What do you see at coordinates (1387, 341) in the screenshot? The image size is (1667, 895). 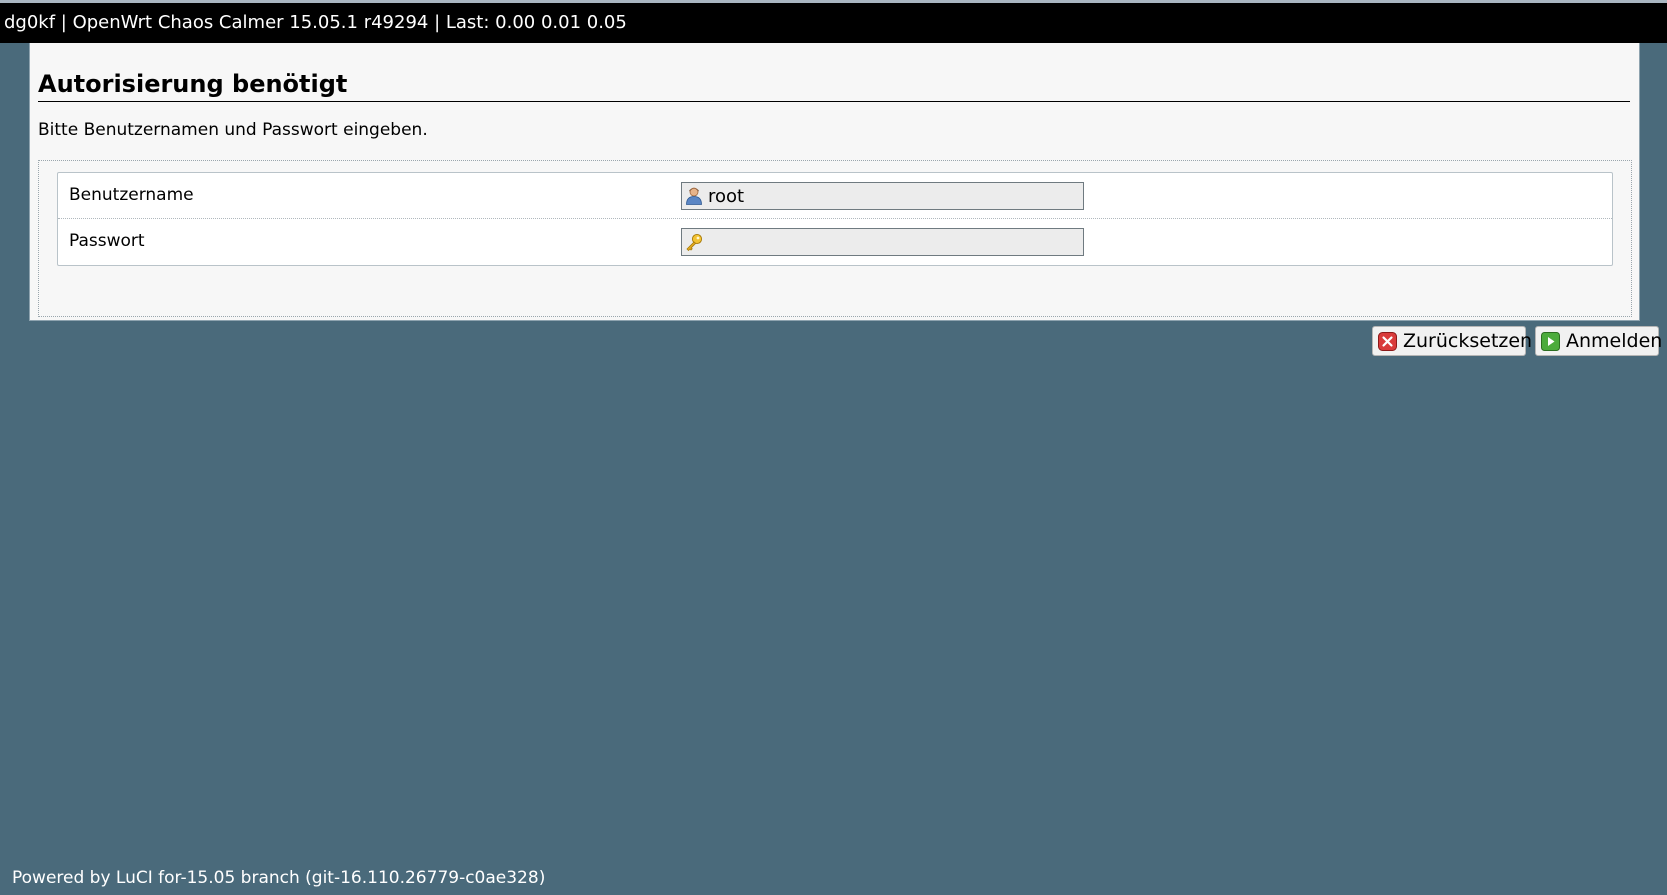 I see `reset-x-icon` at bounding box center [1387, 341].